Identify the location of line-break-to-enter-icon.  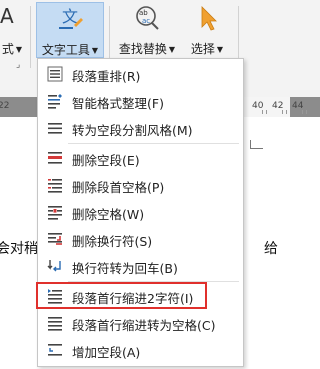
(54, 266).